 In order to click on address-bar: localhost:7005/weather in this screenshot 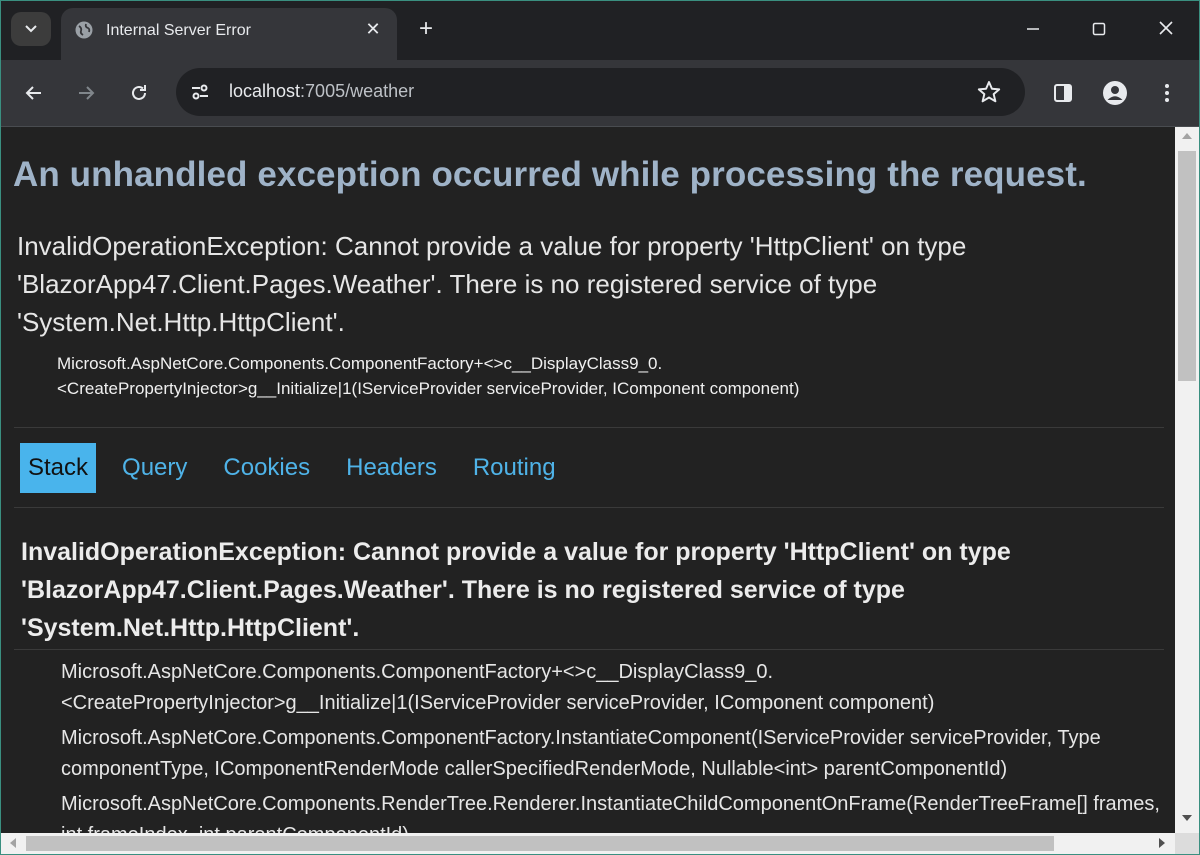, I will do `click(600, 92)`.